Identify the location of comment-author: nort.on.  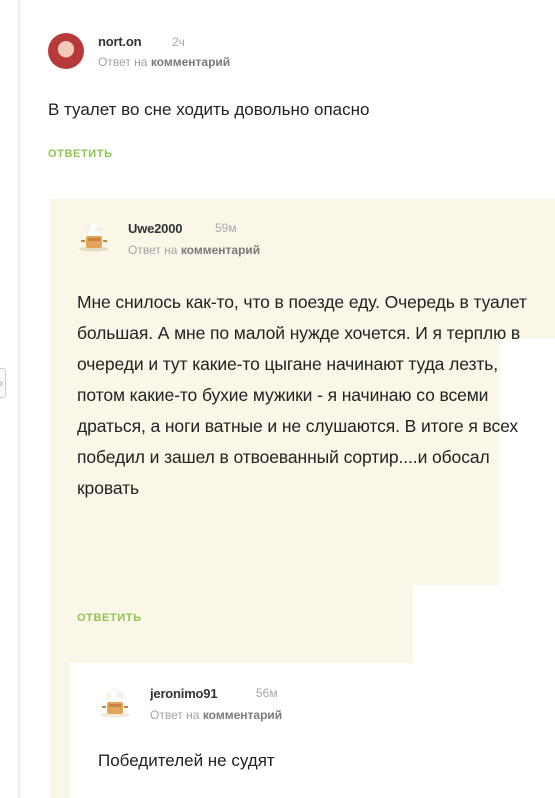
(120, 41).